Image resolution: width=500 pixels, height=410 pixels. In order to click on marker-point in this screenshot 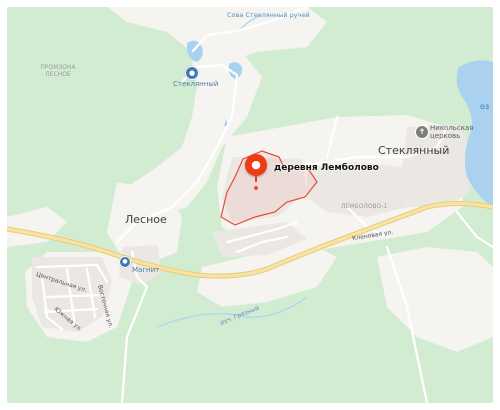, I will do `click(256, 188)`.